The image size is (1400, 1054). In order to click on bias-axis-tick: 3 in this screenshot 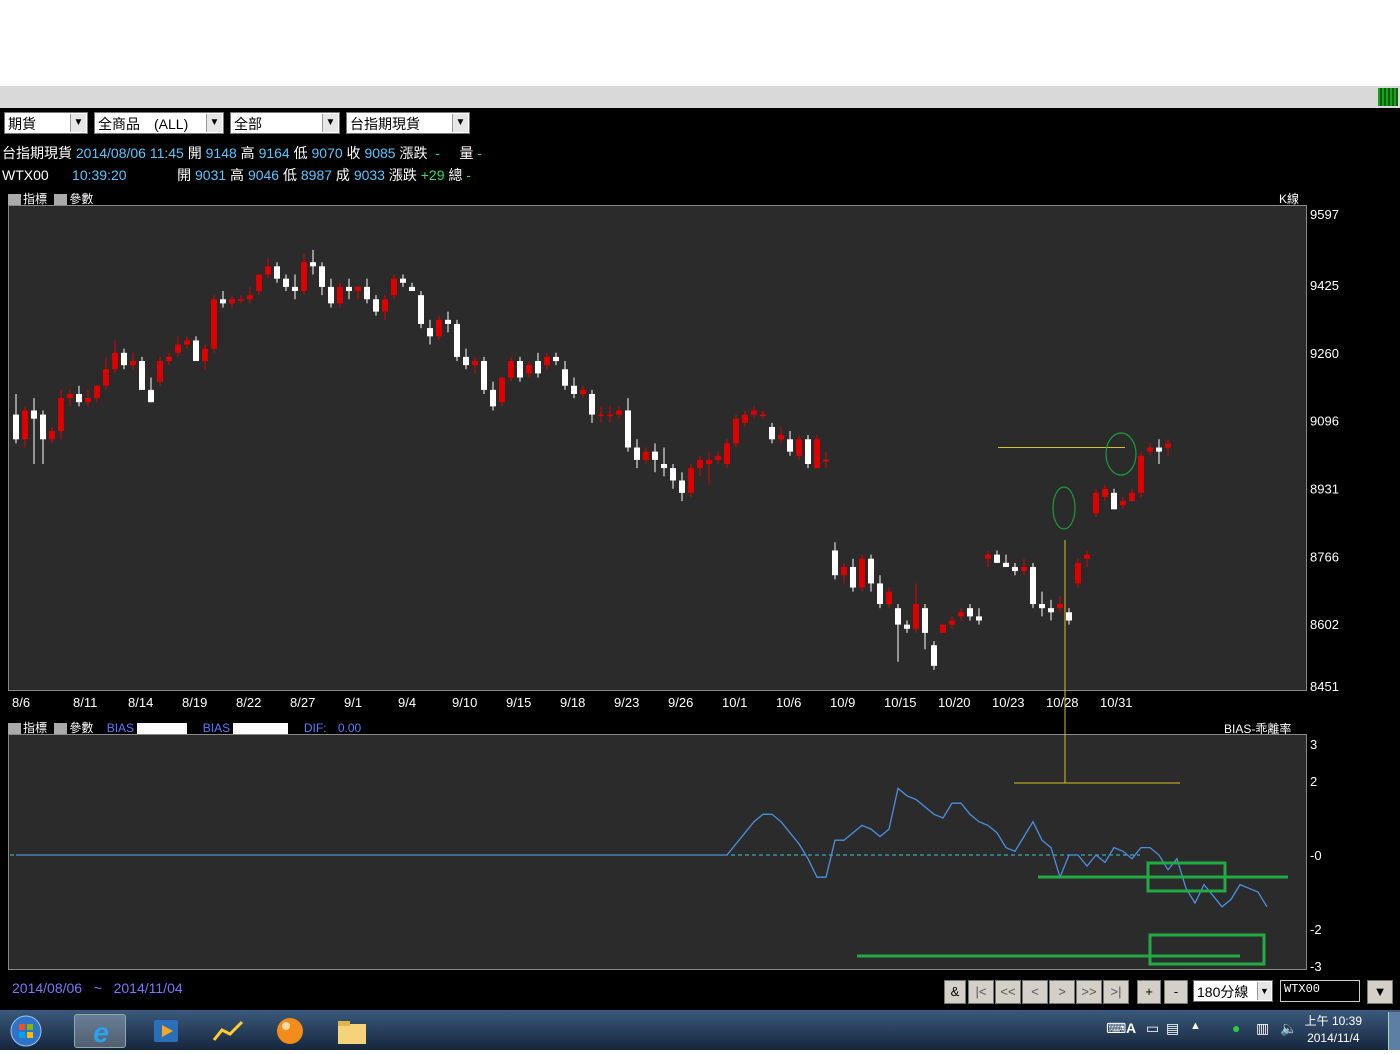, I will do `click(1313, 744)`.